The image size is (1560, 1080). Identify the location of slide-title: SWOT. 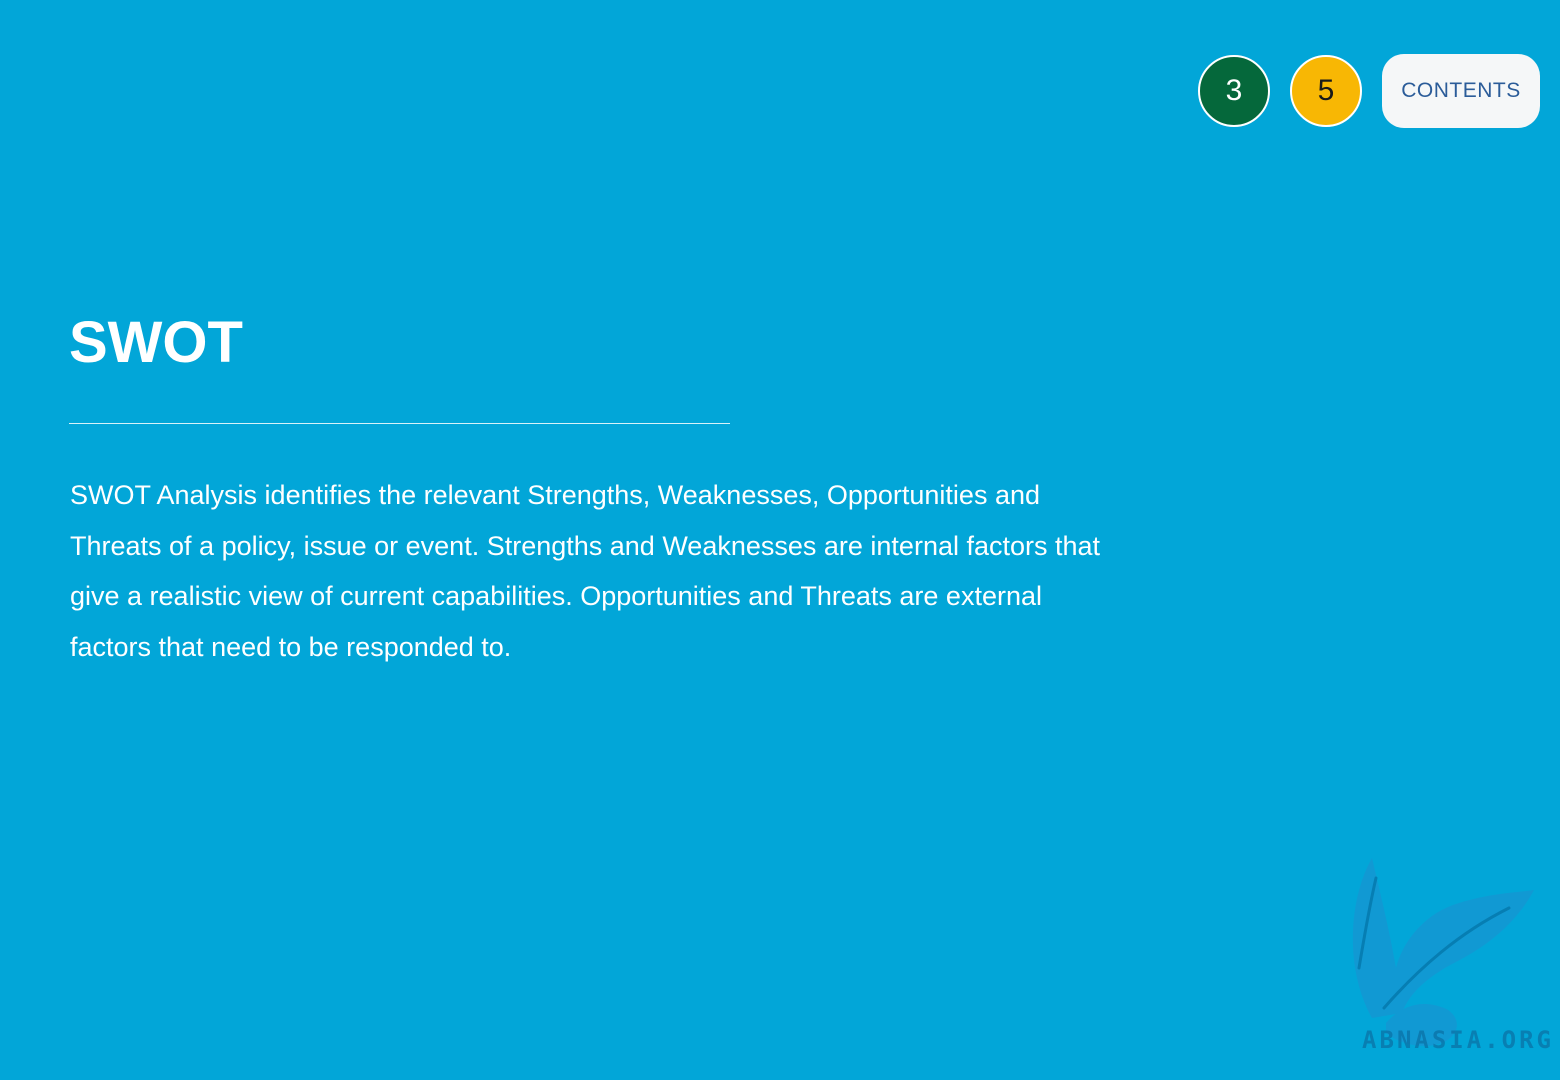
(156, 342).